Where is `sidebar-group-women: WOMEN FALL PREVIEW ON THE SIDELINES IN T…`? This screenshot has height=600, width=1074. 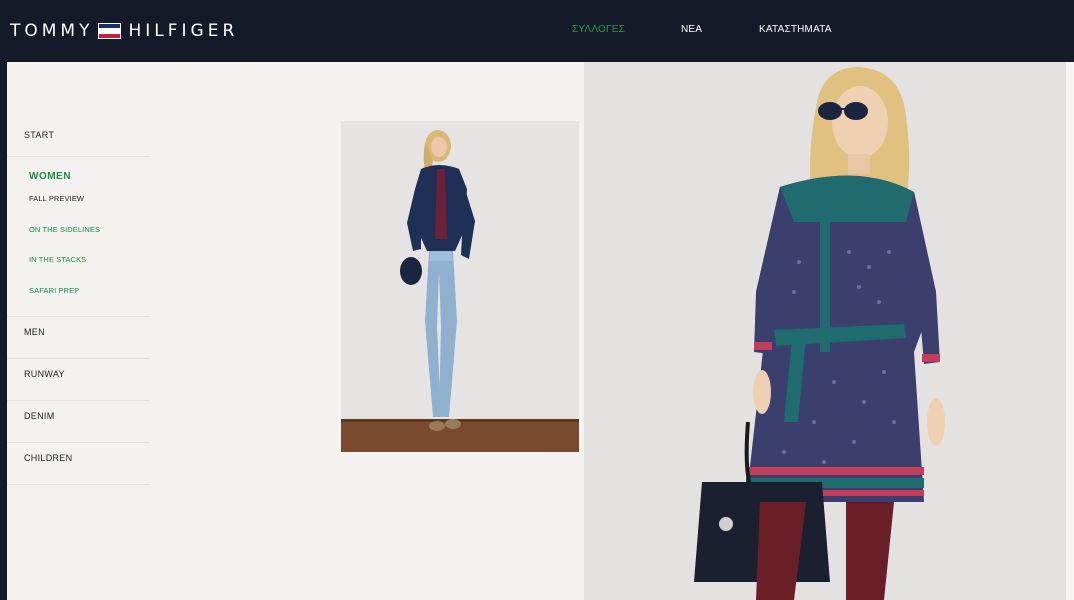 sidebar-group-women: WOMEN FALL PREVIEW ON THE SIDELINES IN T… is located at coordinates (75, 237).